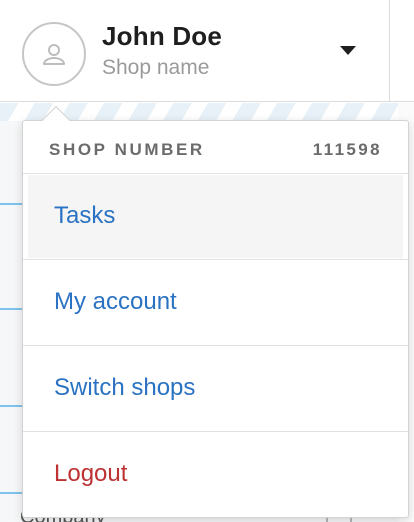 This screenshot has height=522, width=414. What do you see at coordinates (348, 50) in the screenshot?
I see `caret-down-icon` at bounding box center [348, 50].